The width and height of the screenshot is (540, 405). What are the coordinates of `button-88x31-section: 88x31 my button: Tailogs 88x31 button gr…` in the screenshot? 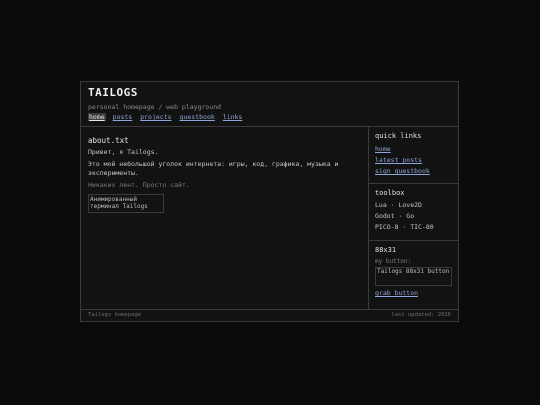 It's located at (413, 272).